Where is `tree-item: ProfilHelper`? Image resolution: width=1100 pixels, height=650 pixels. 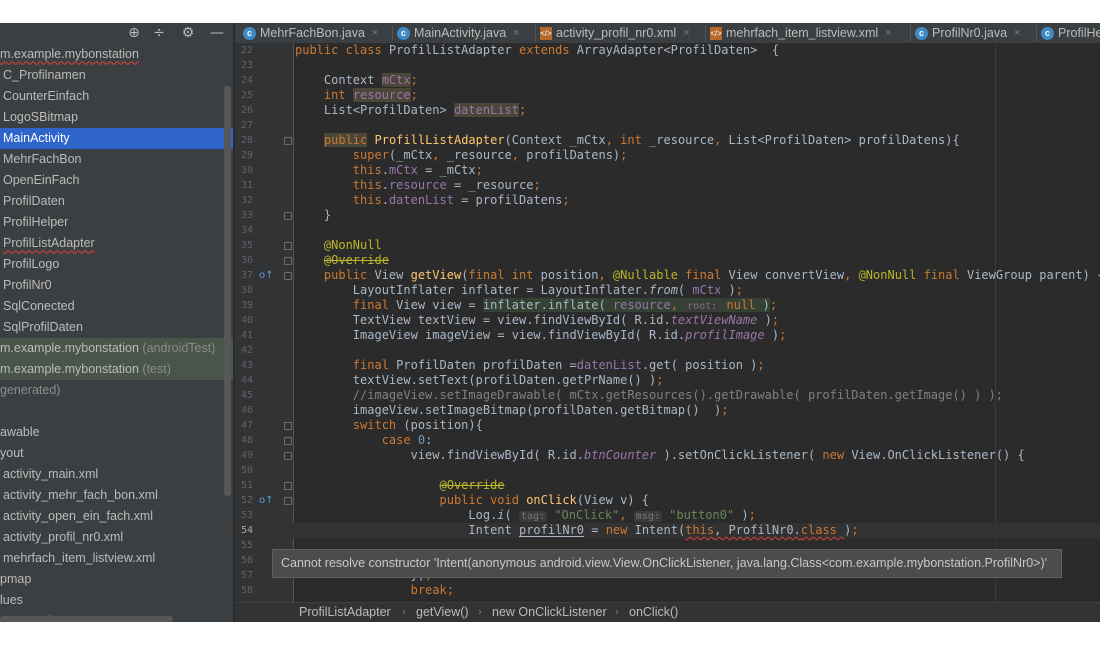
tree-item: ProfilHelper is located at coordinates (116, 222).